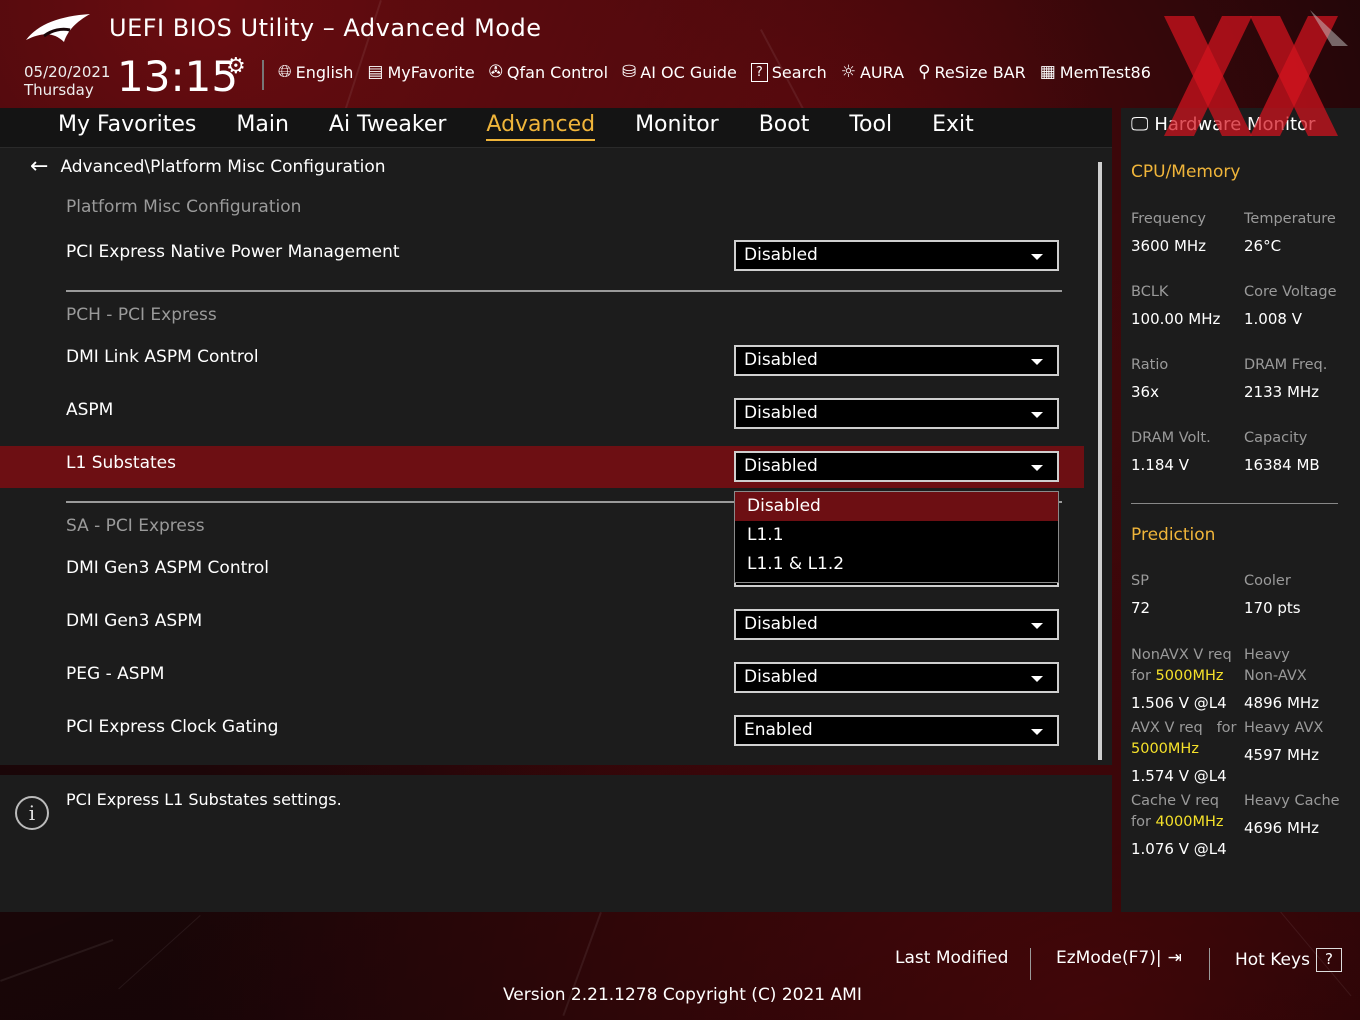 Image resolution: width=1360 pixels, height=1020 pixels. What do you see at coordinates (495, 72) in the screenshot?
I see `fan-icon: ✇` at bounding box center [495, 72].